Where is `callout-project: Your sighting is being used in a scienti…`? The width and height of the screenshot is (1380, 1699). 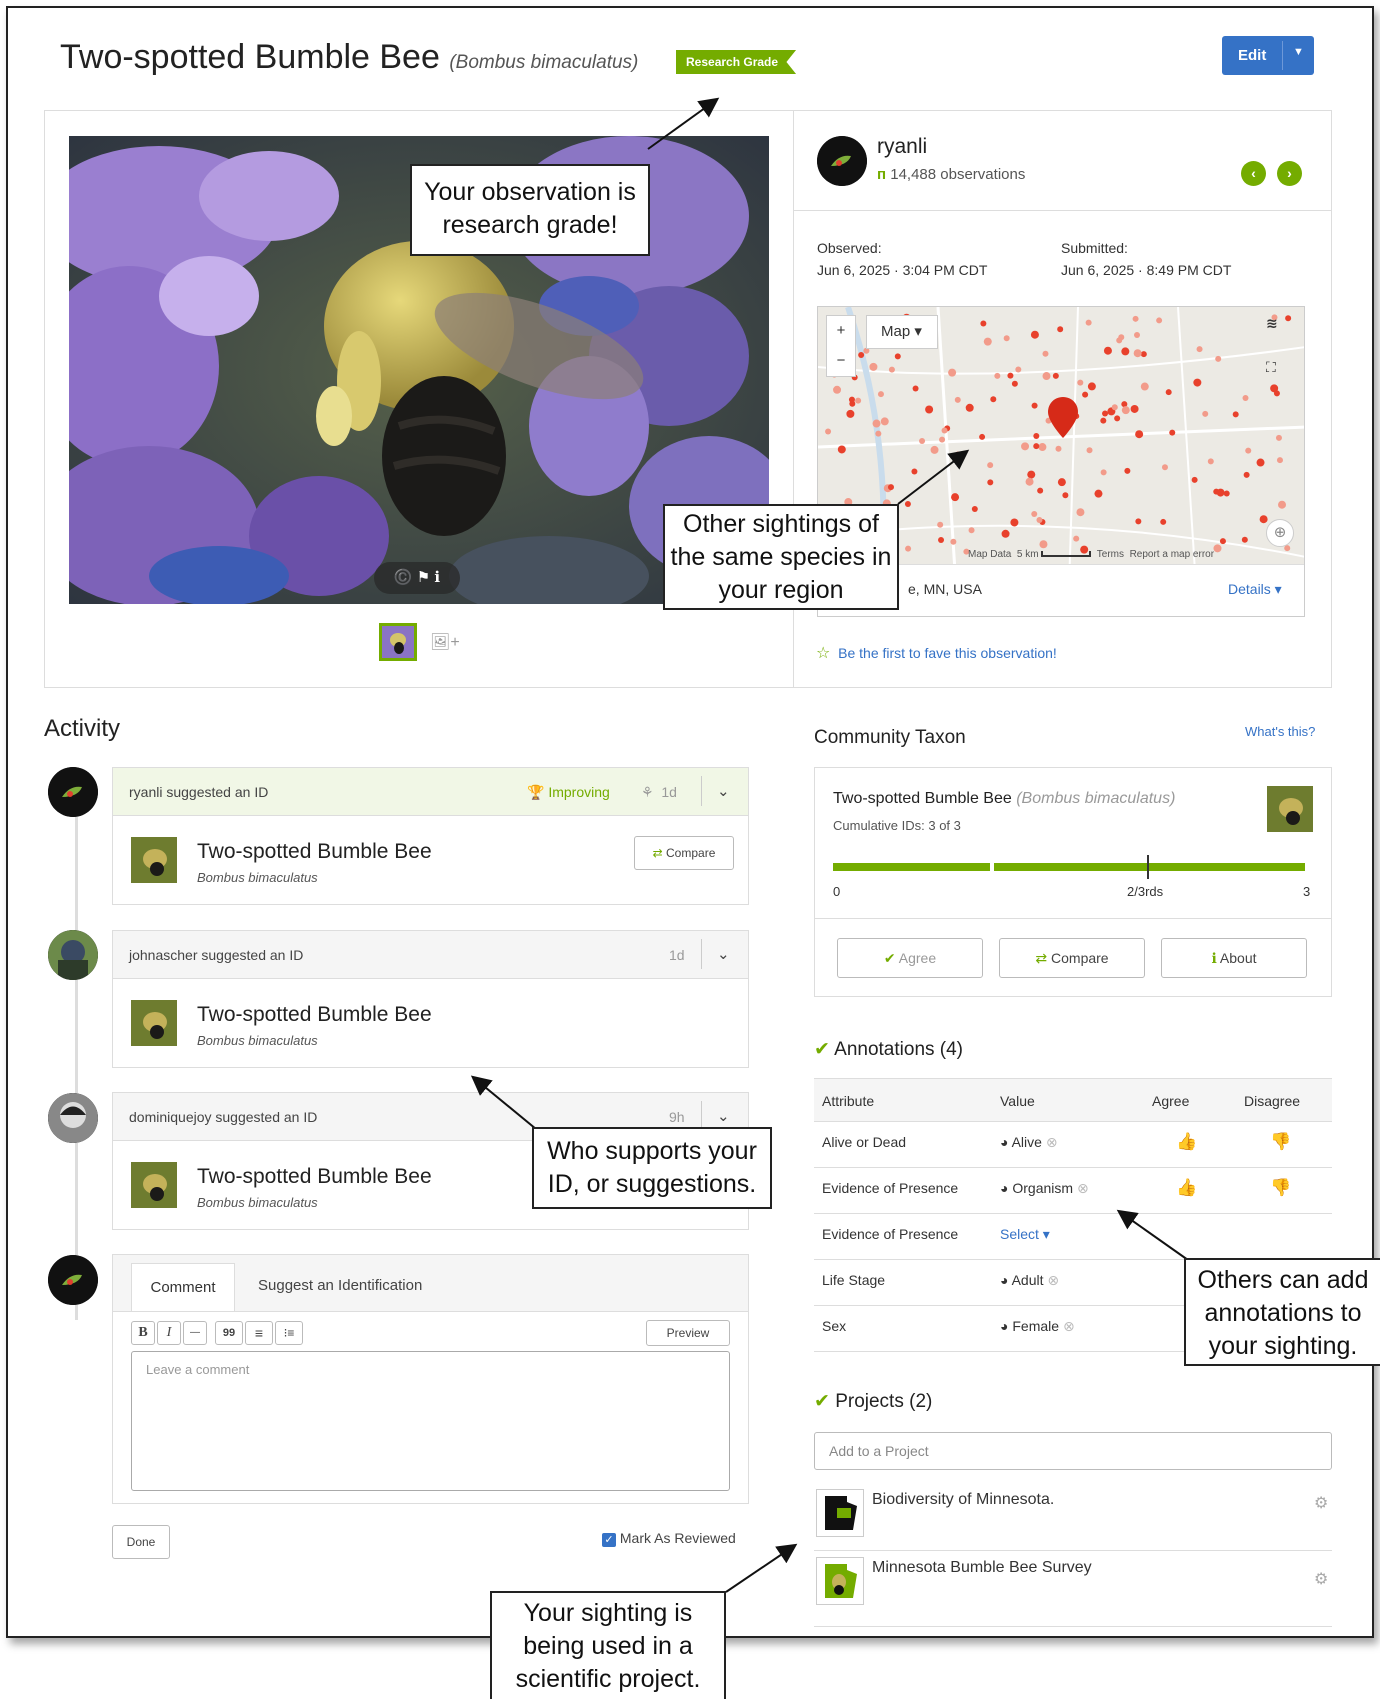
callout-project: Your sighting is being used in a scienti… is located at coordinates (608, 1645).